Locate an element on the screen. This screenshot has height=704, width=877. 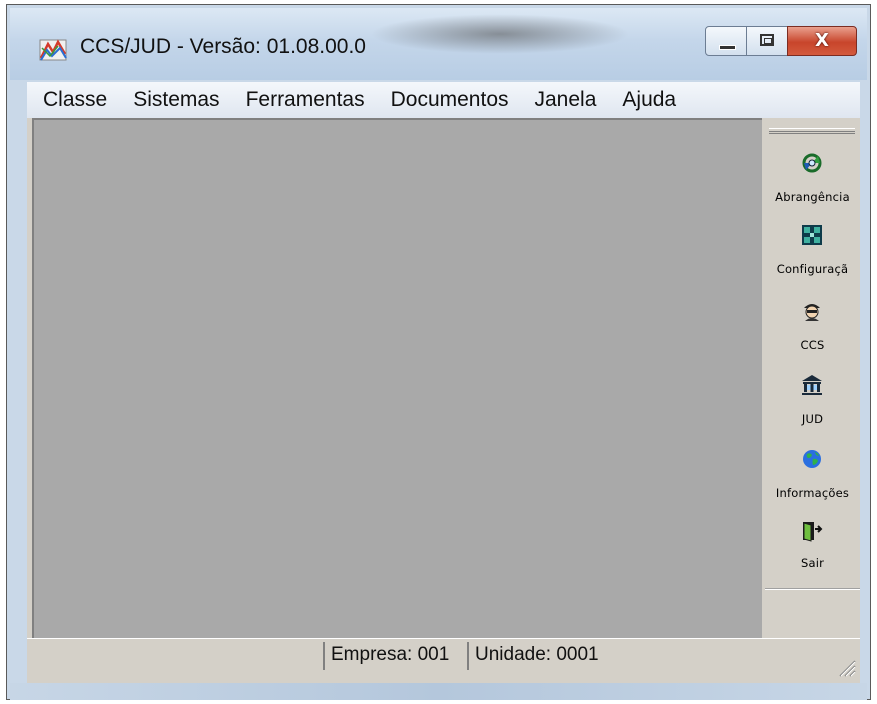
maximize-button is located at coordinates (767, 41).